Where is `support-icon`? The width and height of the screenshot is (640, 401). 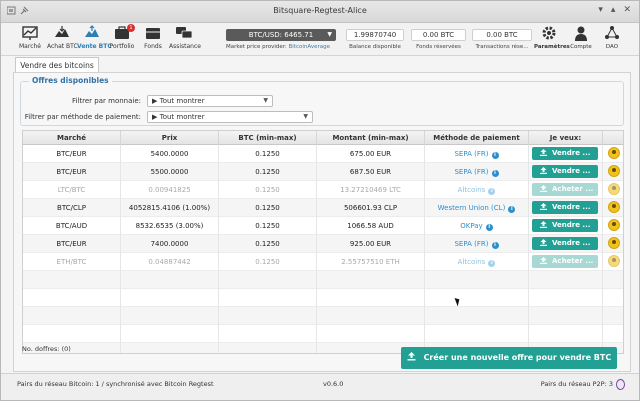
support-icon is located at coordinates (184, 33).